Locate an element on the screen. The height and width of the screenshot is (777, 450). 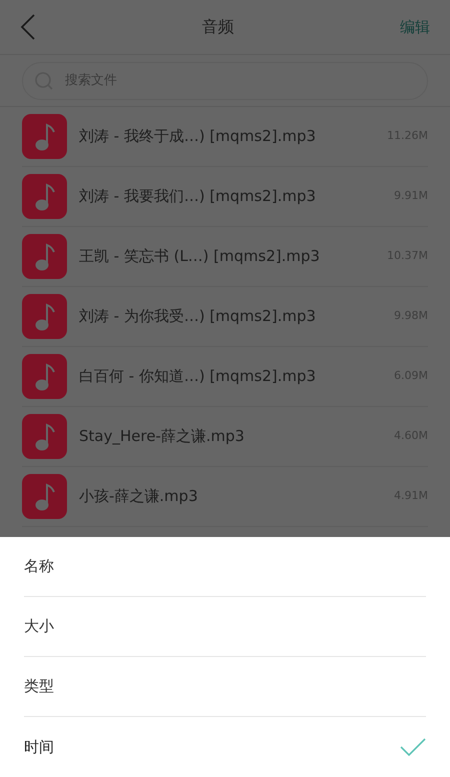
check-icon is located at coordinates (413, 747).